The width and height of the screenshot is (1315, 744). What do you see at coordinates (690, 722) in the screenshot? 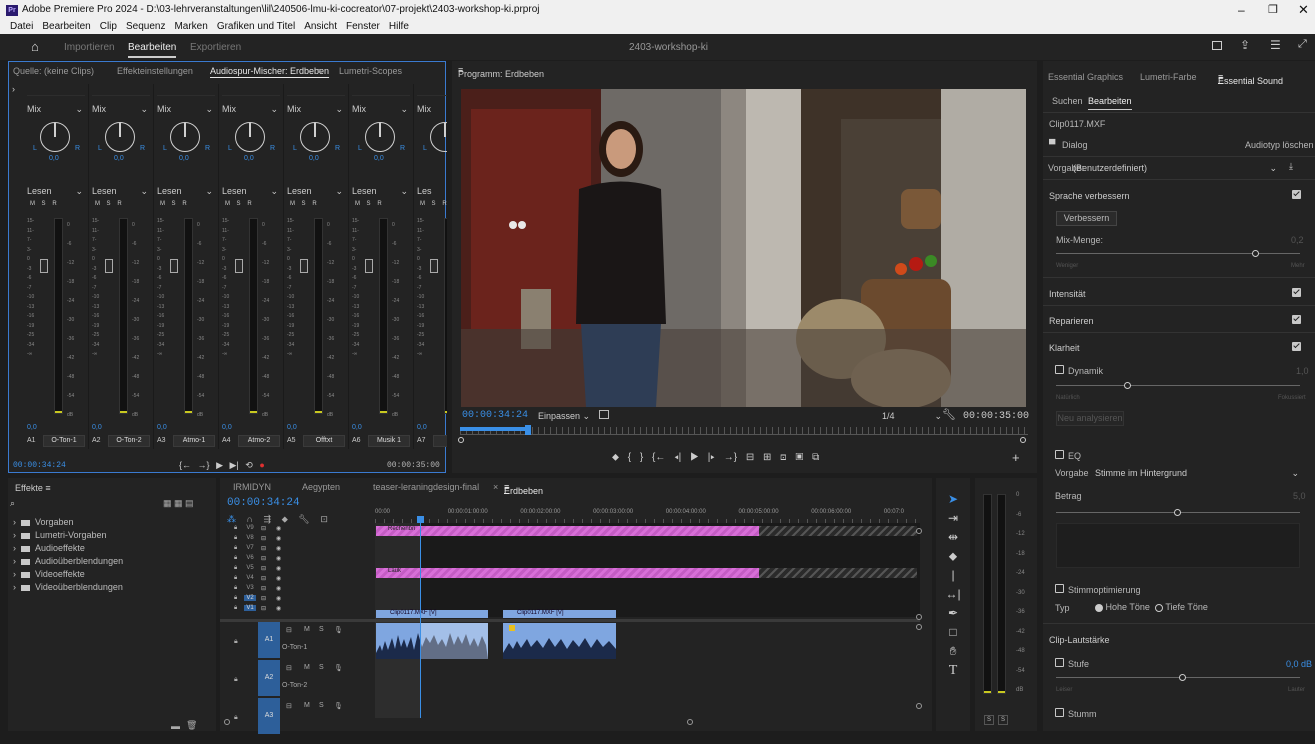
I see `scroll-end-handle` at bounding box center [690, 722].